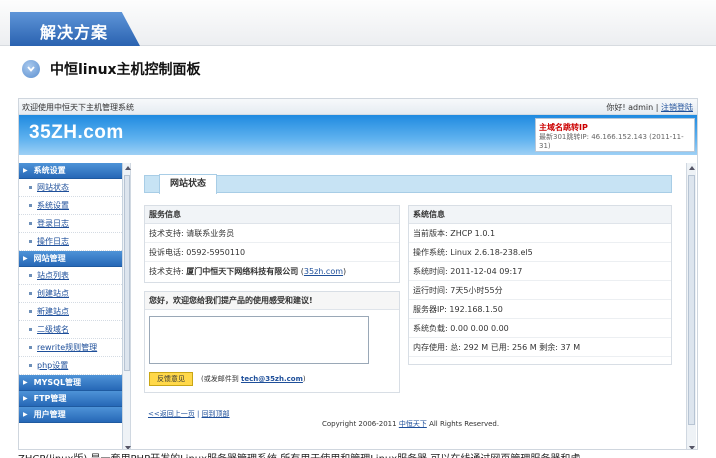 Image resolution: width=716 pixels, height=458 pixels. I want to click on sidebar-item-label: 二级域名, so click(53, 329).